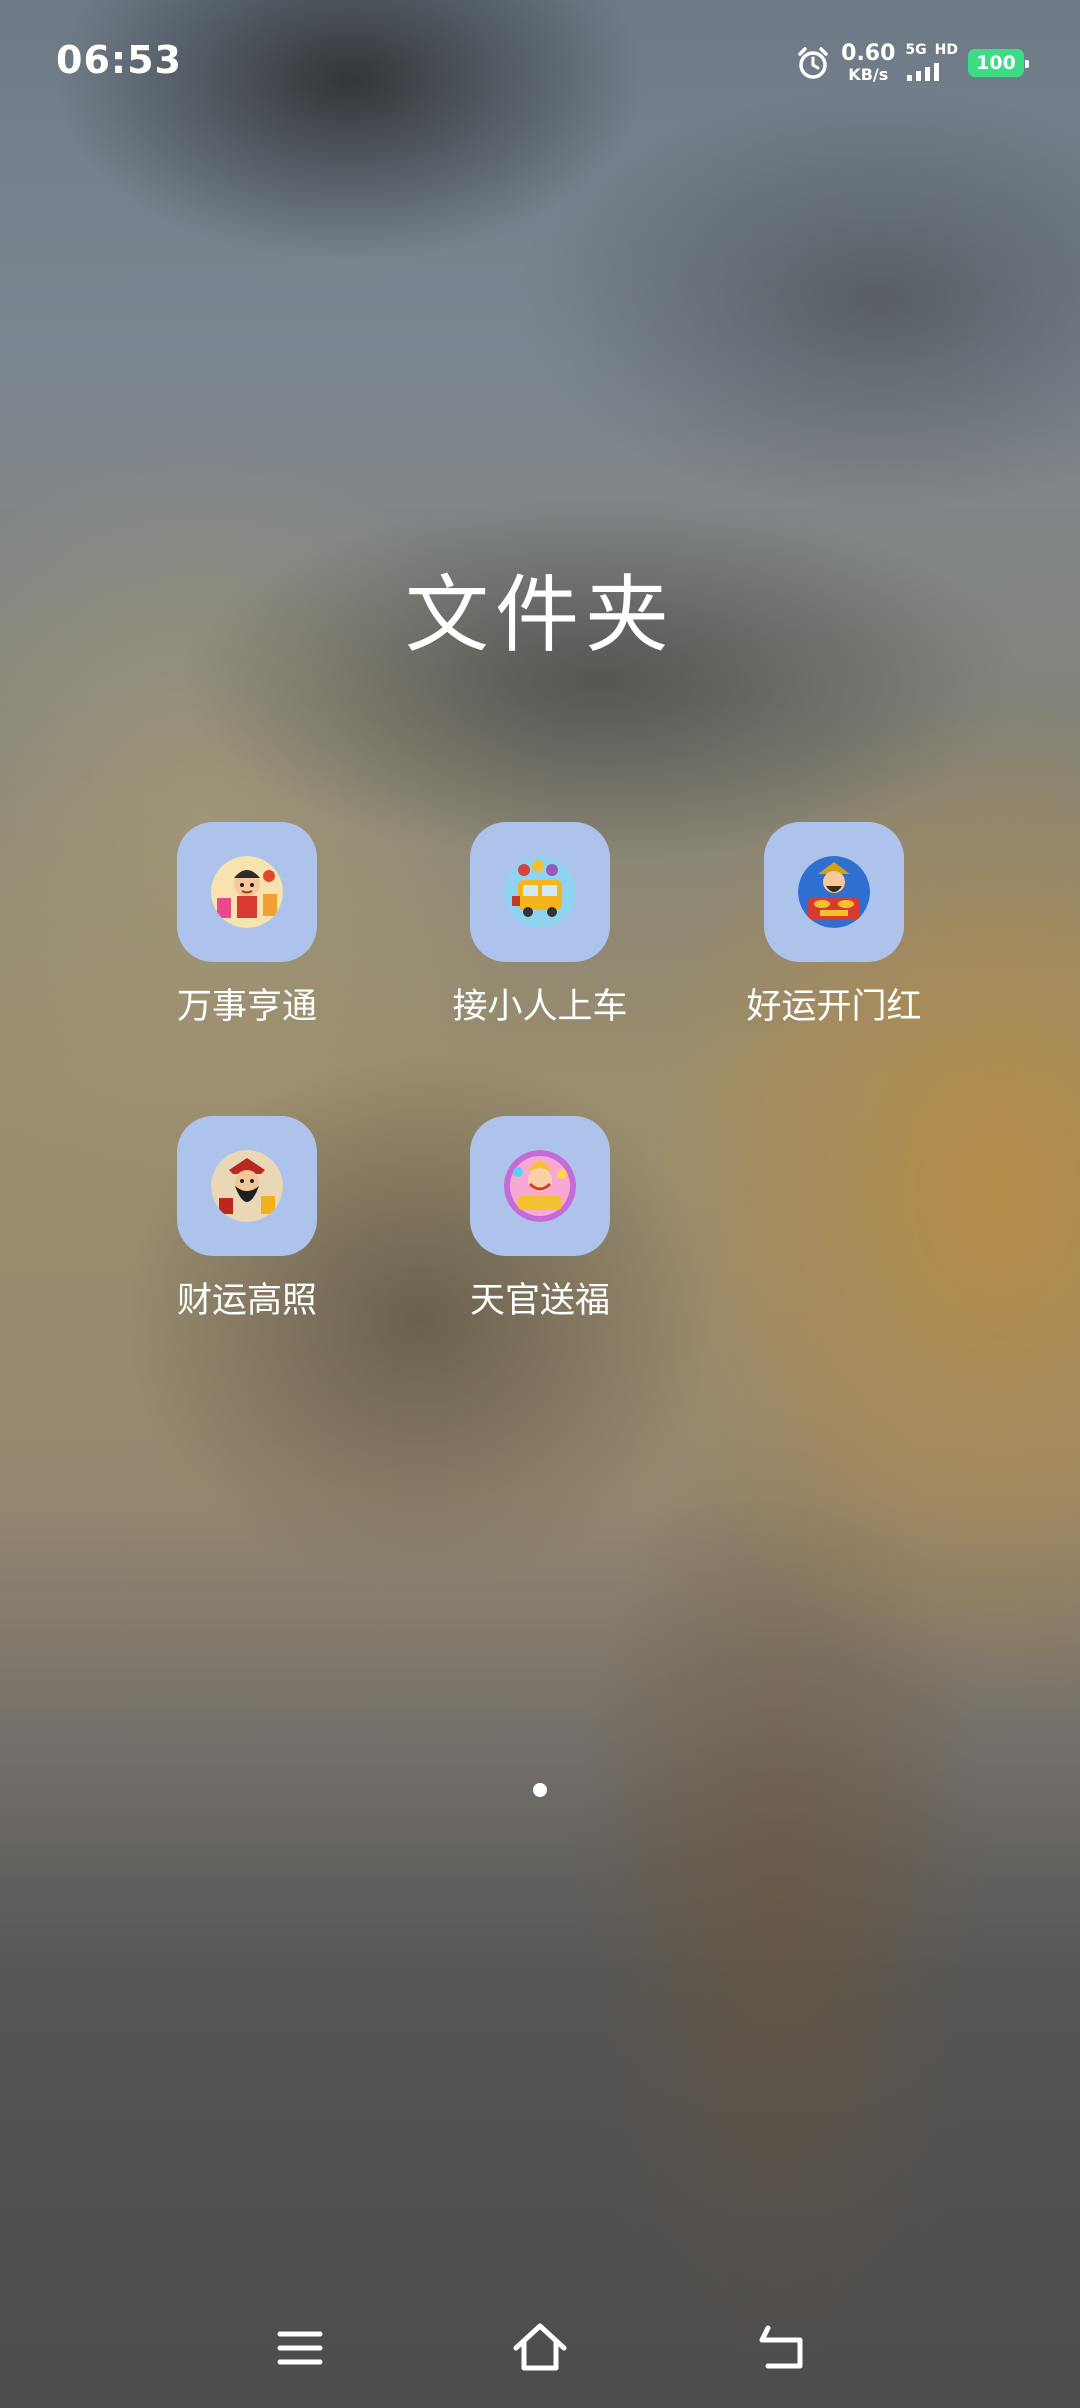 The image size is (1080, 2408). I want to click on cartoon-bus-icon, so click(540, 892).